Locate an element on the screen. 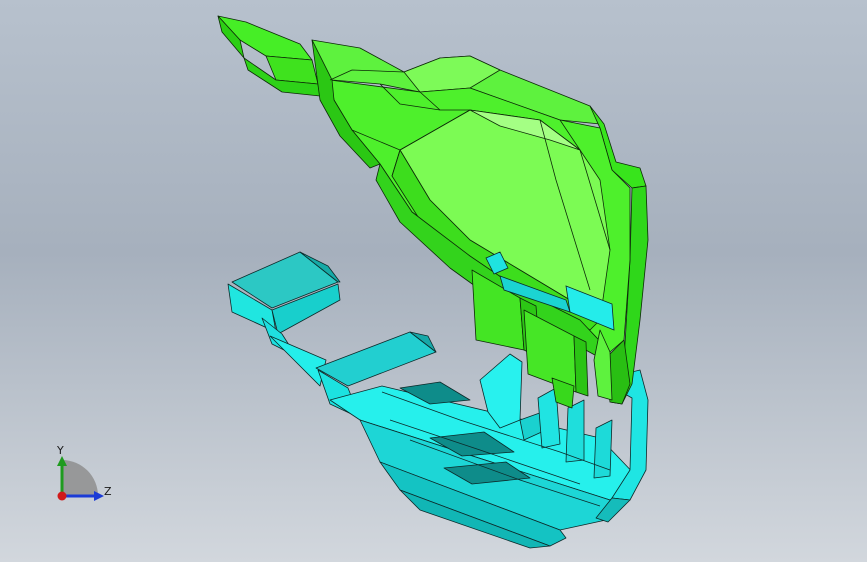  triad-plane-indicator is located at coordinates (80, 478).